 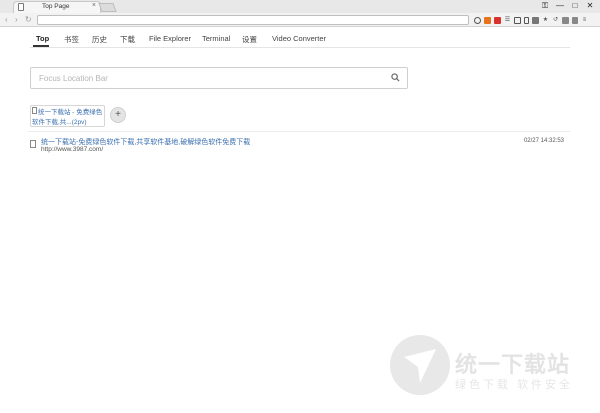 What do you see at coordinates (567, 6) in the screenshot?
I see `window-controls: ⚿ — □ ✕` at bounding box center [567, 6].